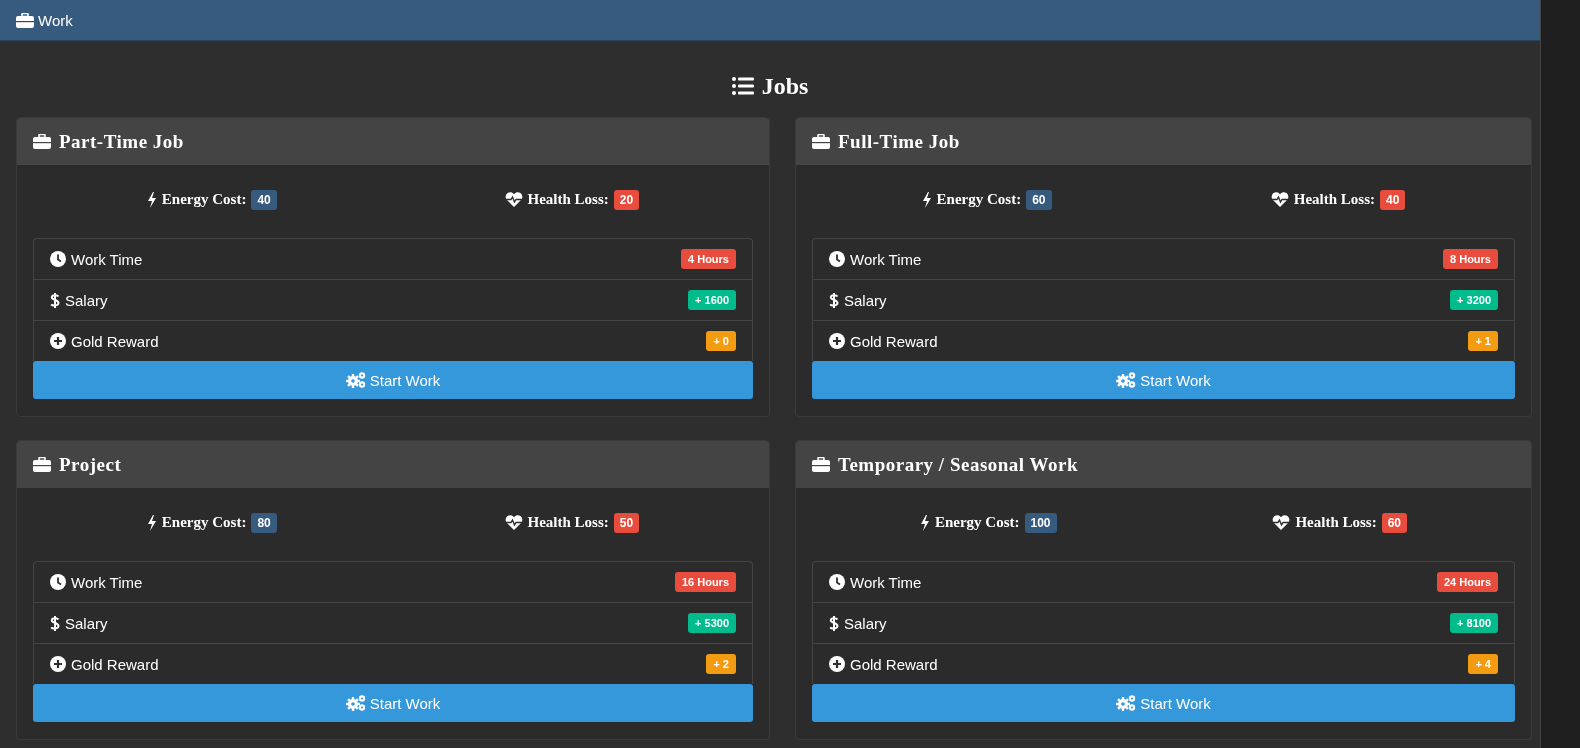 This screenshot has width=1580, height=748. Describe the element at coordinates (721, 664) in the screenshot. I see `value-badge: + 2` at that location.